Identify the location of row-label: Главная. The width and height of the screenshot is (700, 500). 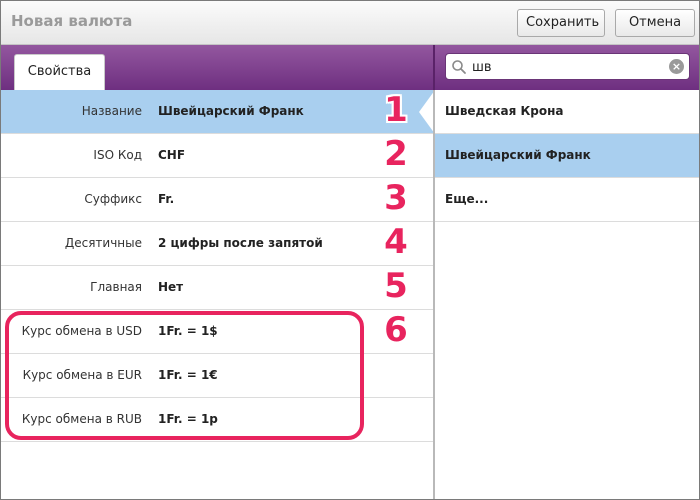
(116, 287).